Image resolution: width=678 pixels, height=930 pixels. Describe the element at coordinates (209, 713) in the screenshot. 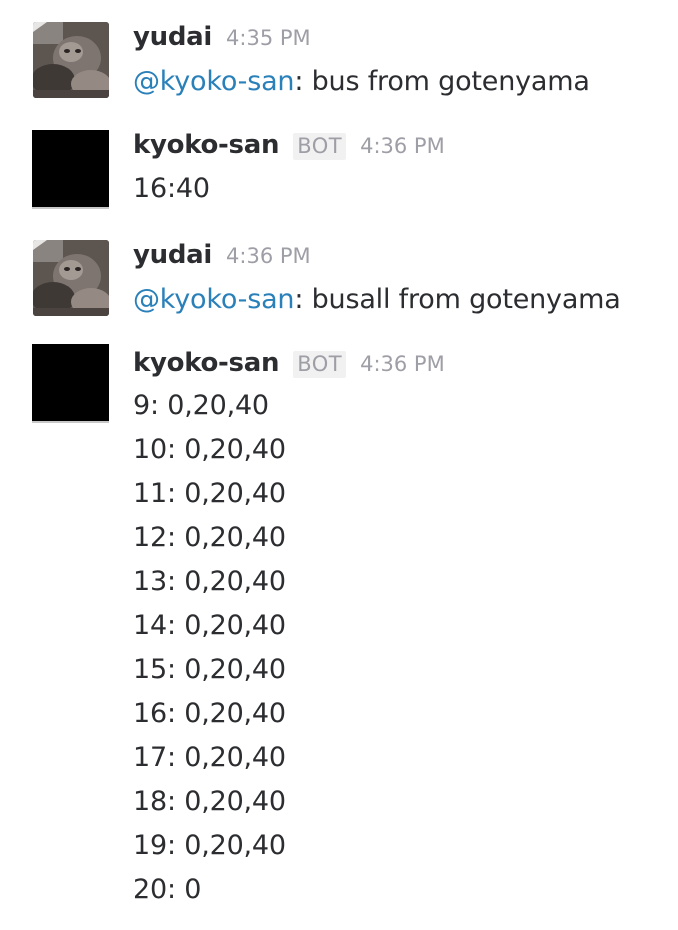

I see `timetable-line: 16: 0,20,40` at that location.